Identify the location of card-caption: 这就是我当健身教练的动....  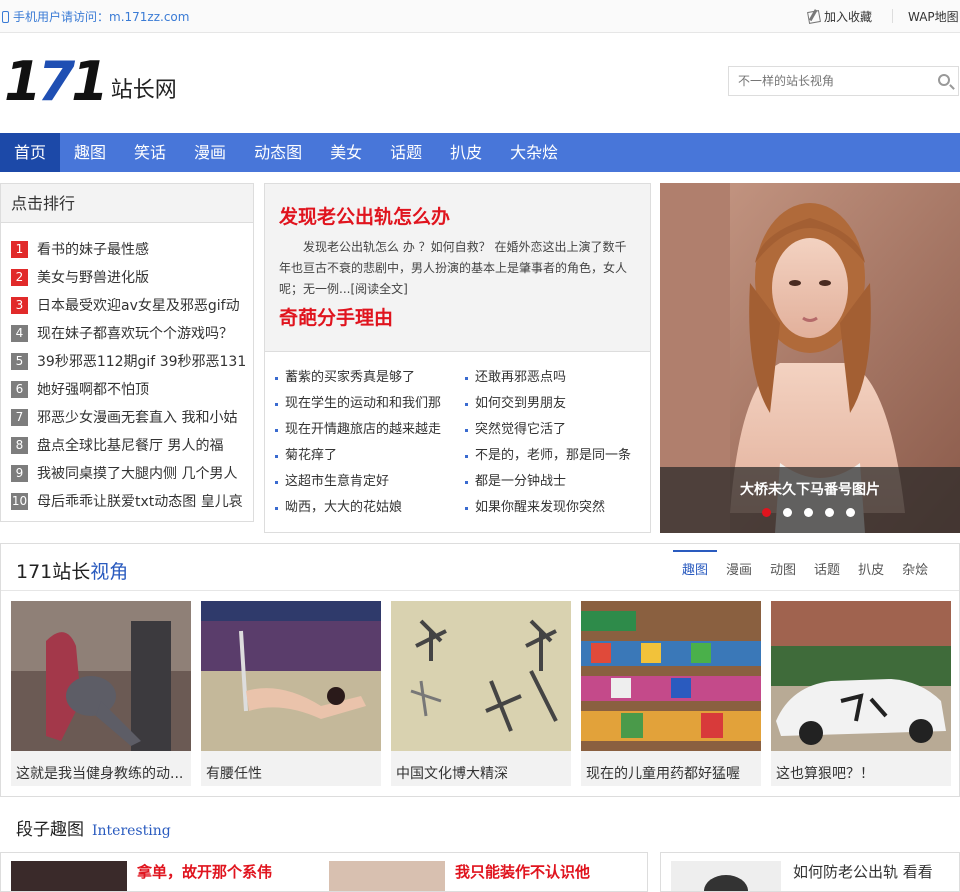
(100, 774).